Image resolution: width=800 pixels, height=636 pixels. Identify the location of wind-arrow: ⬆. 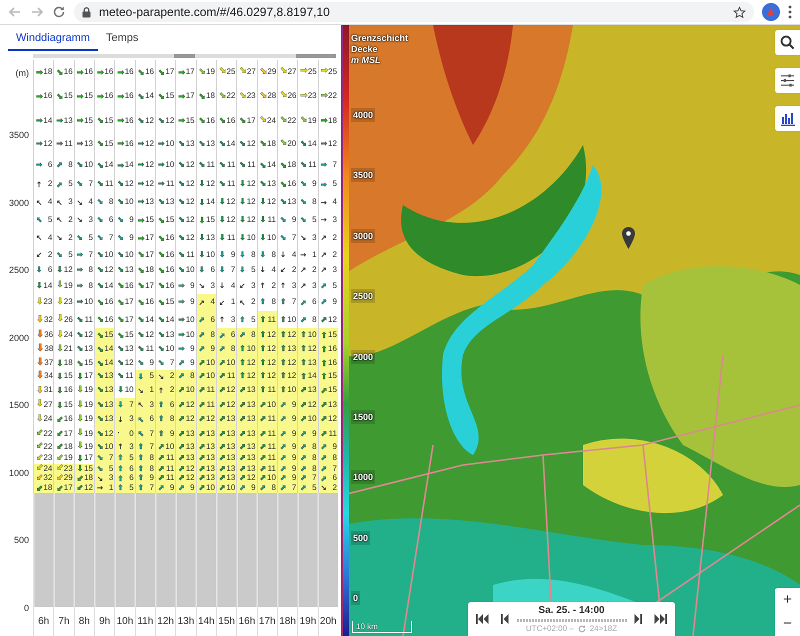
(324, 335).